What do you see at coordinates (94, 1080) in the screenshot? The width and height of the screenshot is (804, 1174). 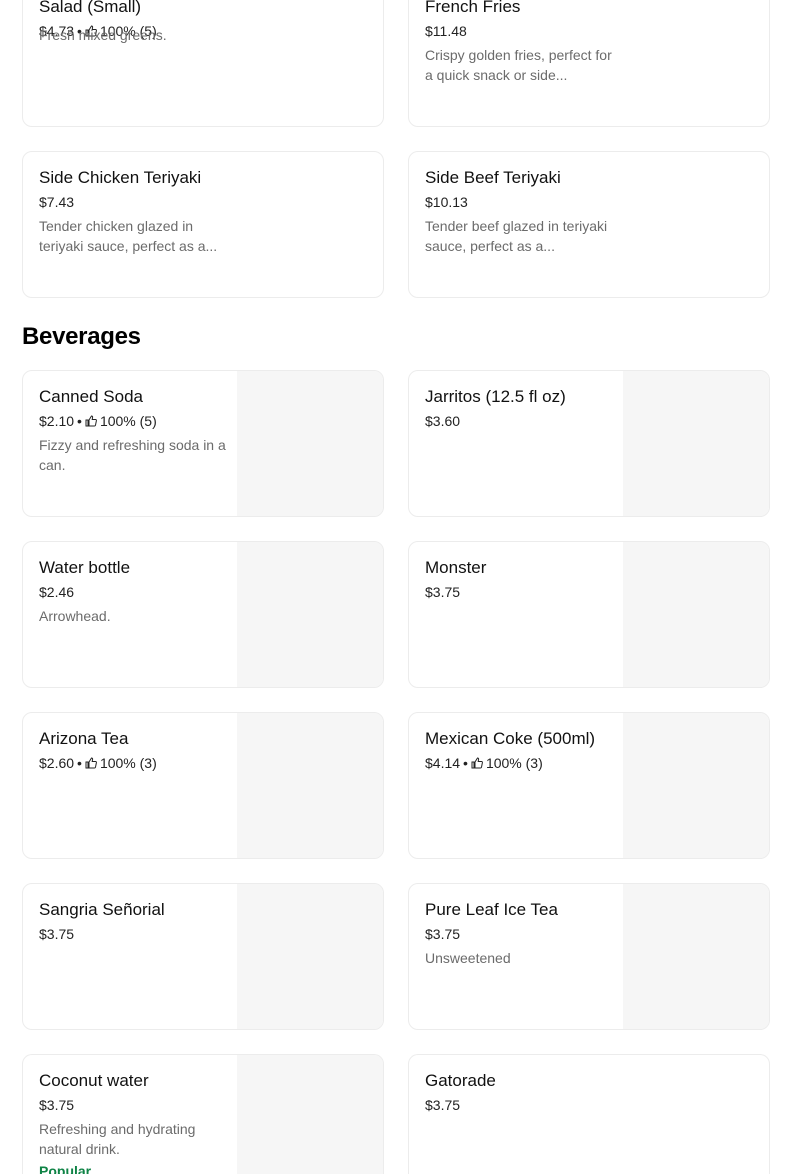 I see `item-name: Coconut water` at bounding box center [94, 1080].